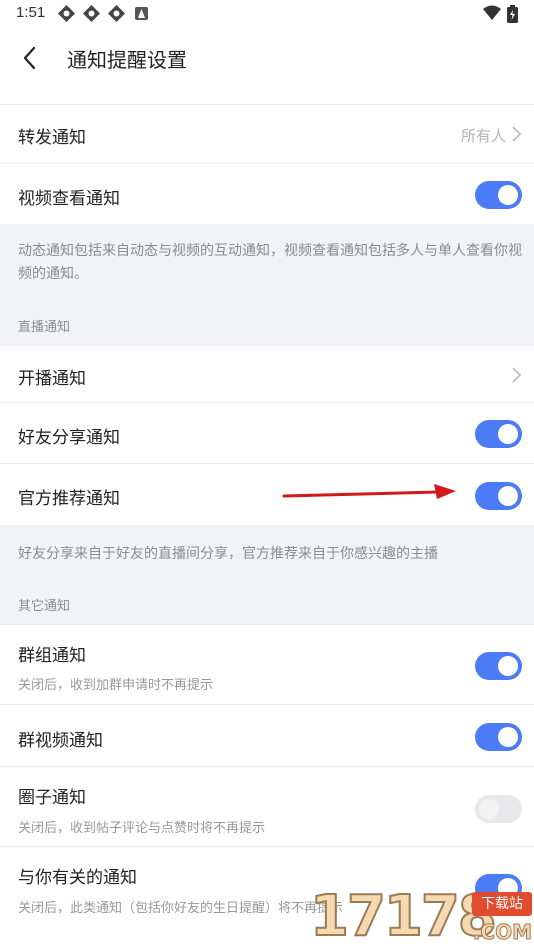 The width and height of the screenshot is (534, 950). What do you see at coordinates (403, 916) in the screenshot?
I see `watermark-digits: 17178` at bounding box center [403, 916].